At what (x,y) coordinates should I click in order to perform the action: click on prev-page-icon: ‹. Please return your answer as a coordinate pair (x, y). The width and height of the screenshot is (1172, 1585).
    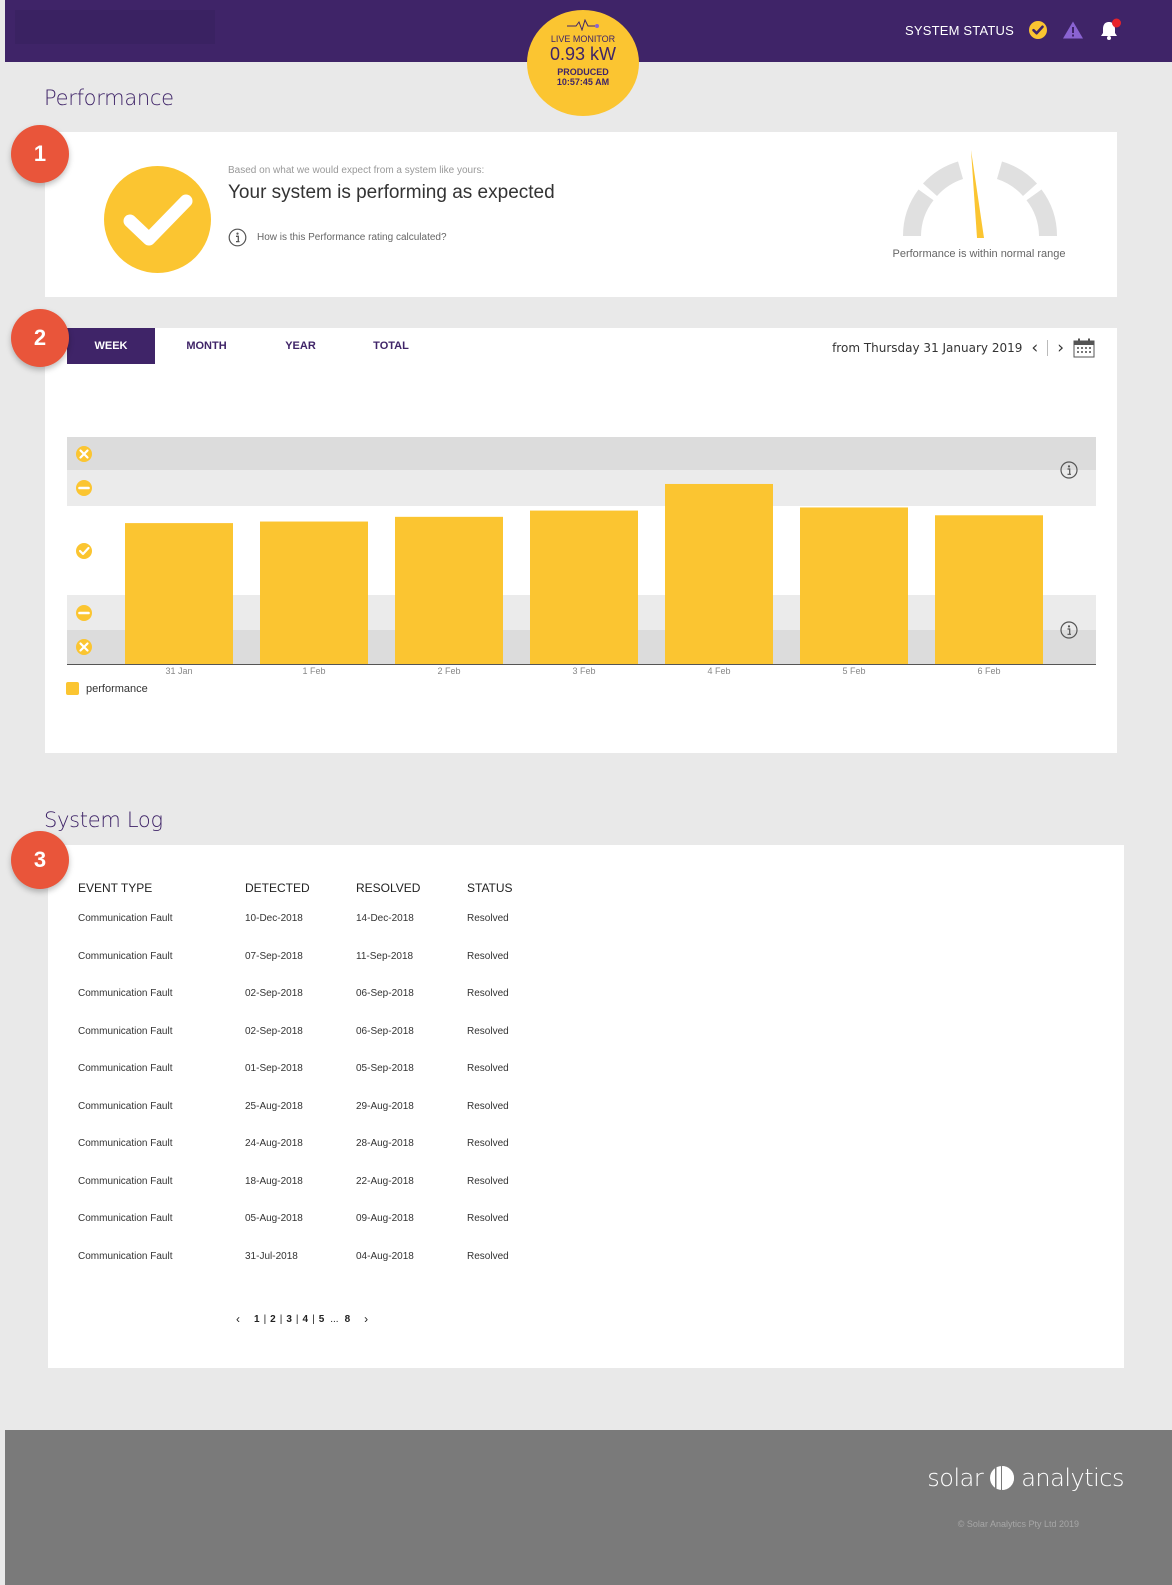
    Looking at the image, I should click on (238, 1319).